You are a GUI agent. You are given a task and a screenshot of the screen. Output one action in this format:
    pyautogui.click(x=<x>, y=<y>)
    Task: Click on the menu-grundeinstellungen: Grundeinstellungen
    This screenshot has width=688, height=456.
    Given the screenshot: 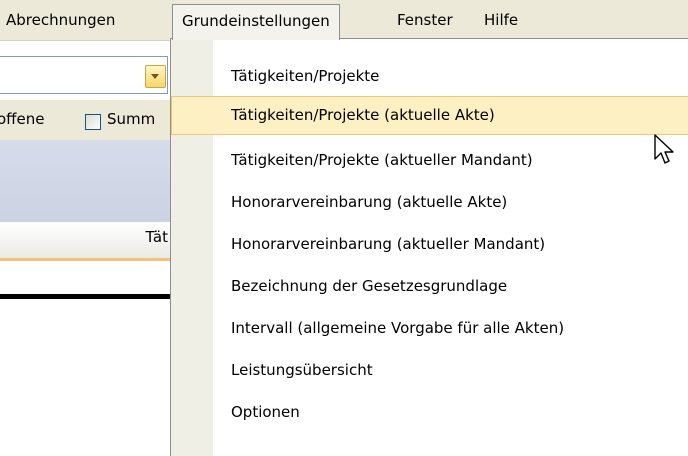 What is the action you would take?
    pyautogui.click(x=256, y=22)
    